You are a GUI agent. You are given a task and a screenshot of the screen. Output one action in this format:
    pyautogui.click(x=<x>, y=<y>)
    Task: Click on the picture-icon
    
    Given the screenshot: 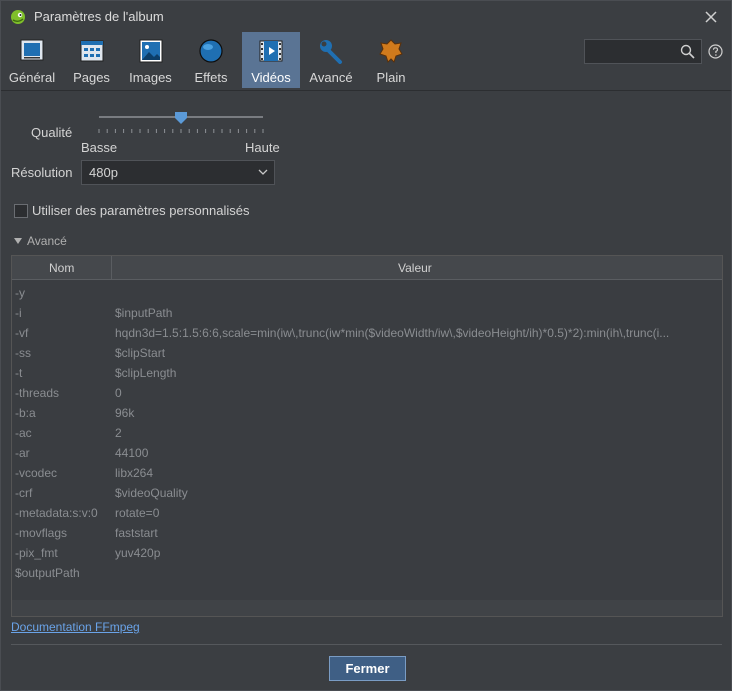 What is the action you would take?
    pyautogui.click(x=150, y=51)
    